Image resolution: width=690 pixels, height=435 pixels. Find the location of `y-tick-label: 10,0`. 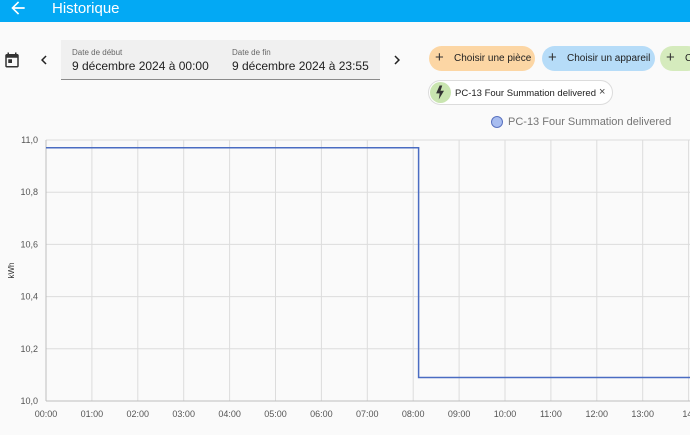

y-tick-label: 10,0 is located at coordinates (29, 401).